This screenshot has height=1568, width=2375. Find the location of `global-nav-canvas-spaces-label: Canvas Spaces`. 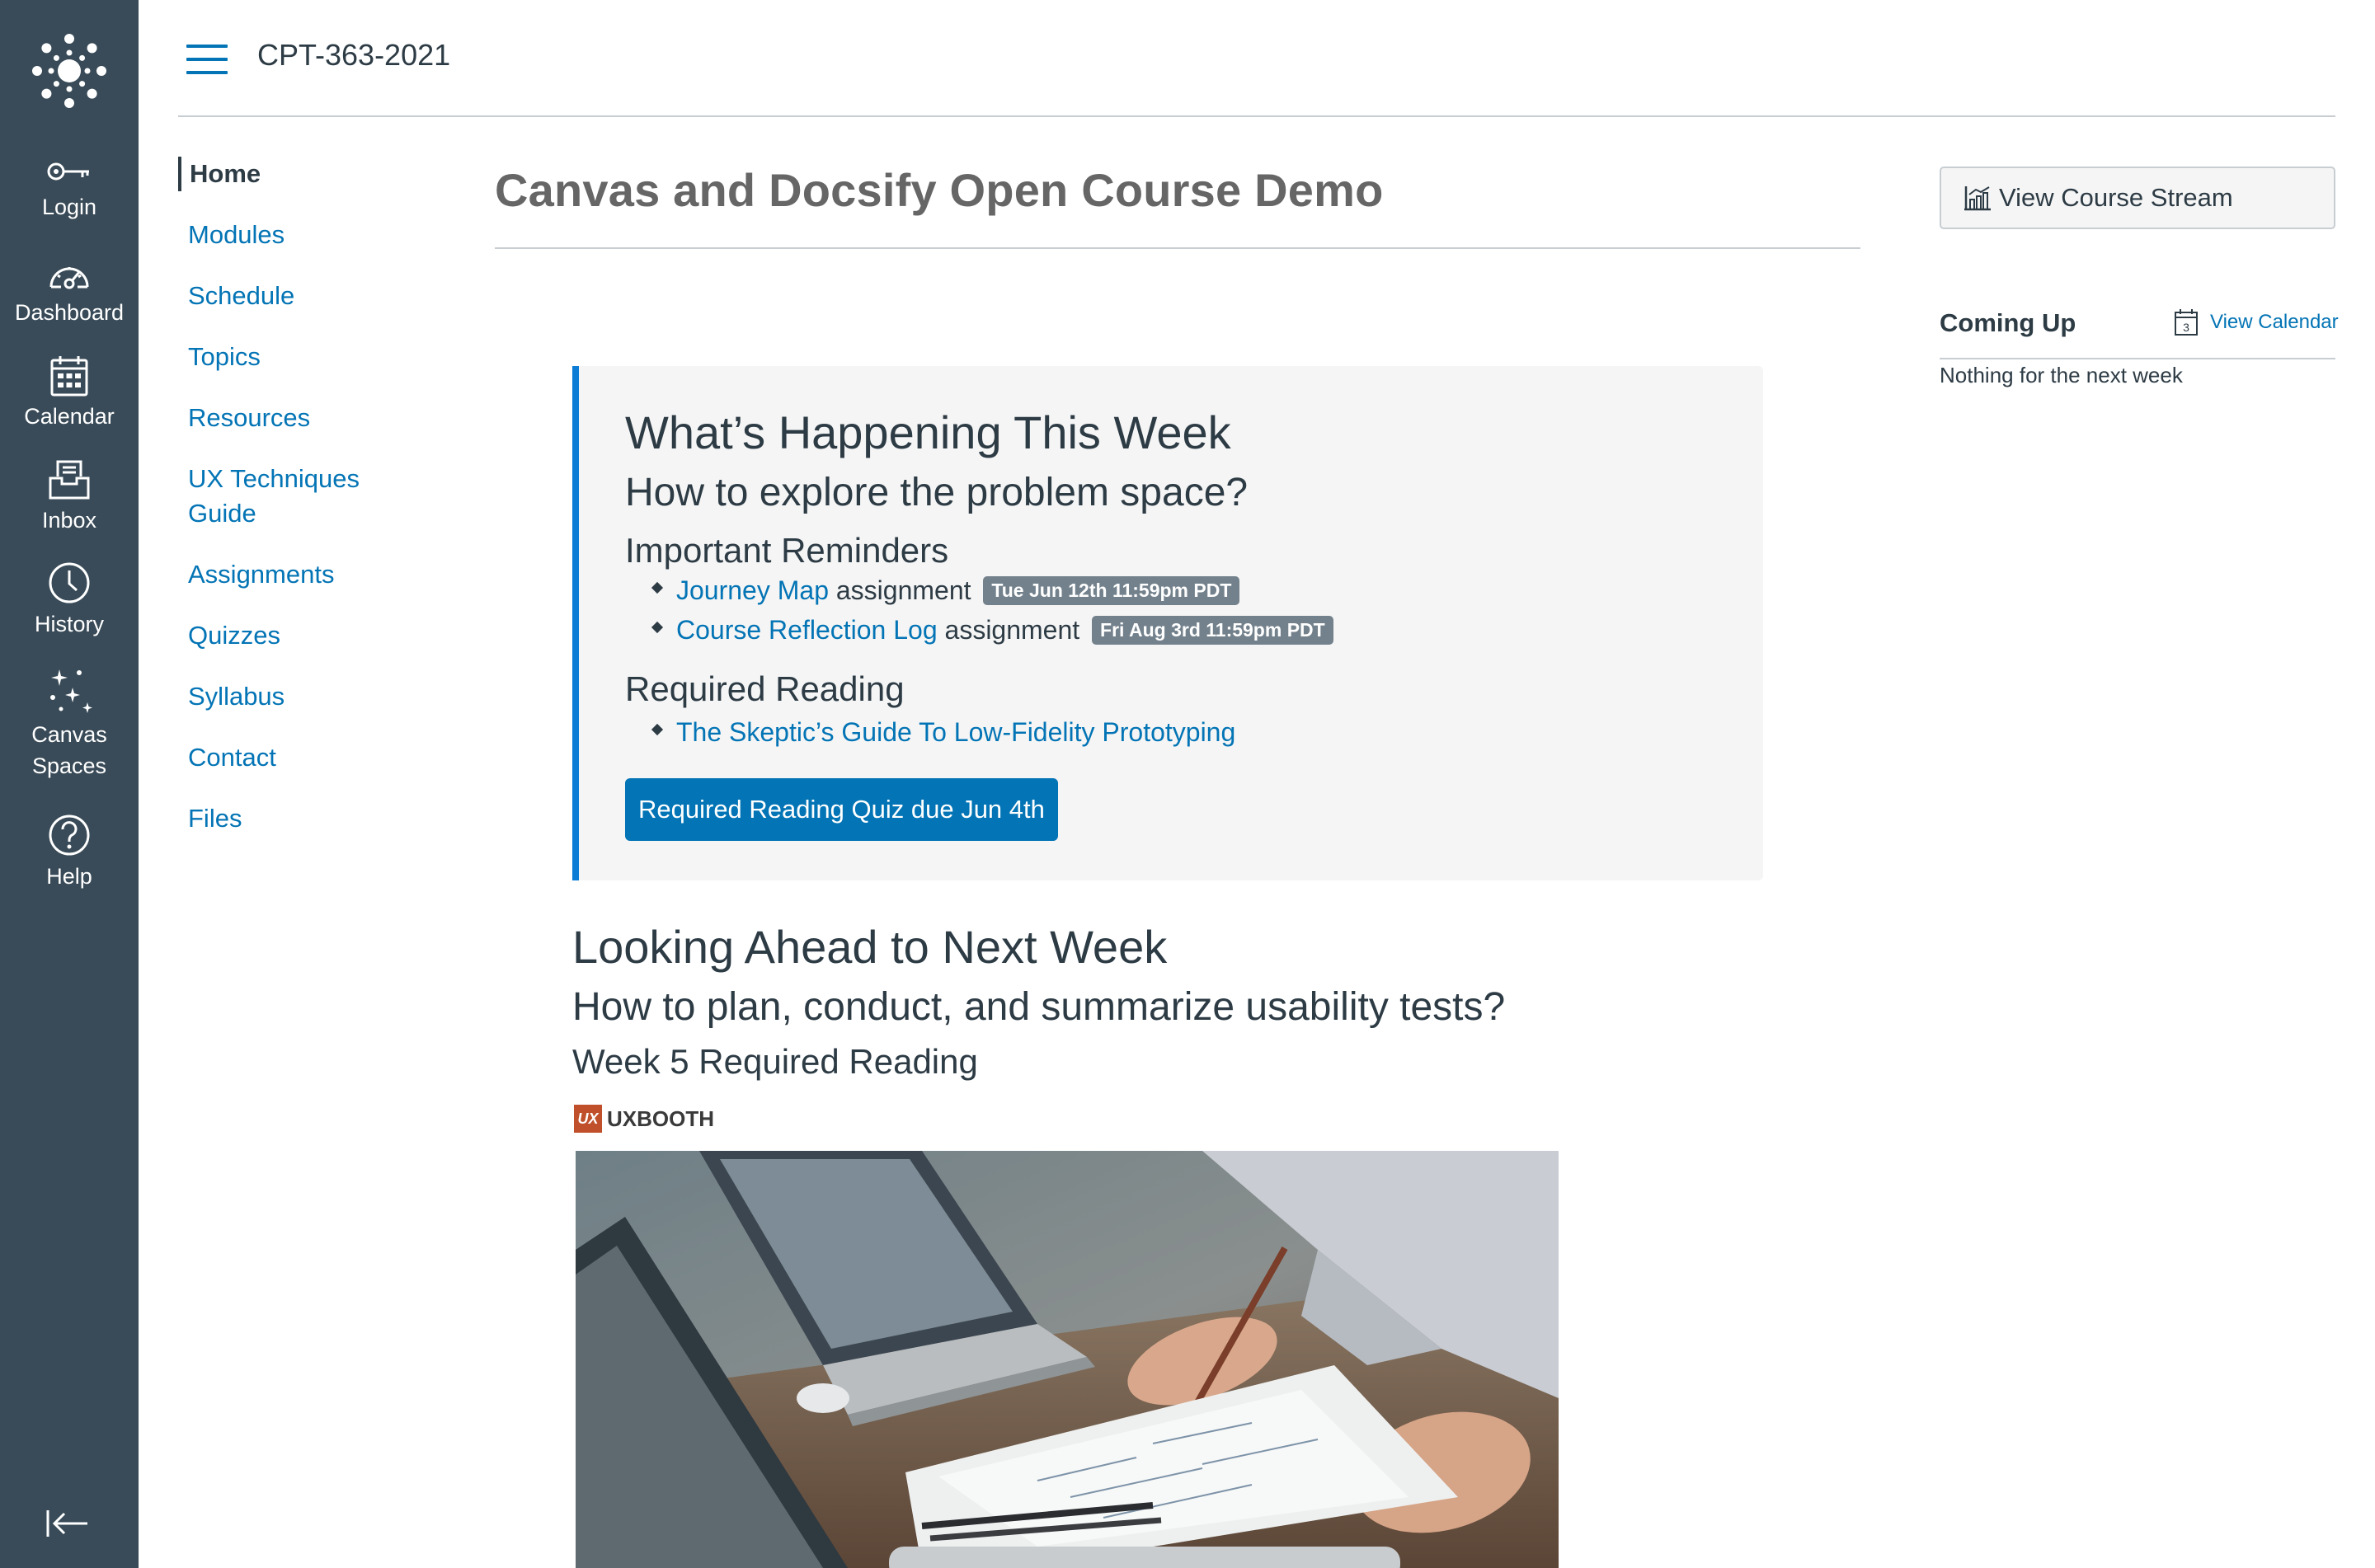

global-nav-canvas-spaces-label: Canvas Spaces is located at coordinates (69, 750).